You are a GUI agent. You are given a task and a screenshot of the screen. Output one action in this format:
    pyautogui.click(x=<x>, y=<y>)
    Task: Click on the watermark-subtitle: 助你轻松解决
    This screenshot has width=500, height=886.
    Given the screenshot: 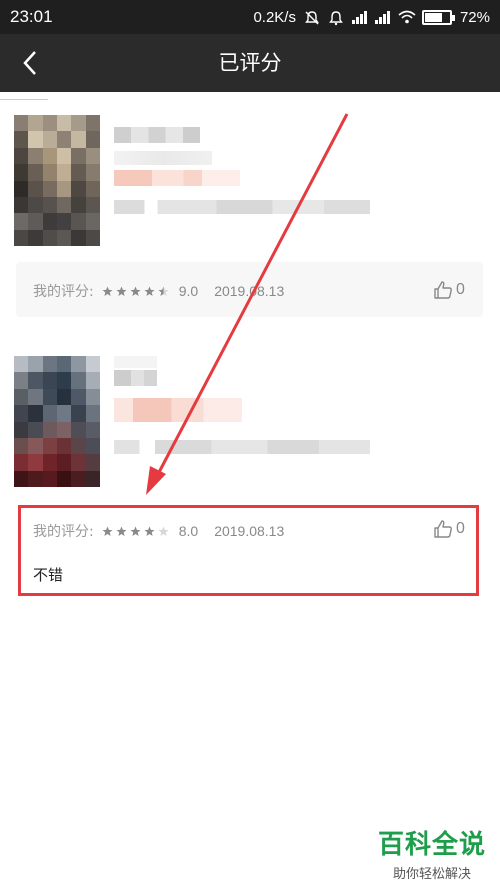 What is the action you would take?
    pyautogui.click(x=431, y=874)
    